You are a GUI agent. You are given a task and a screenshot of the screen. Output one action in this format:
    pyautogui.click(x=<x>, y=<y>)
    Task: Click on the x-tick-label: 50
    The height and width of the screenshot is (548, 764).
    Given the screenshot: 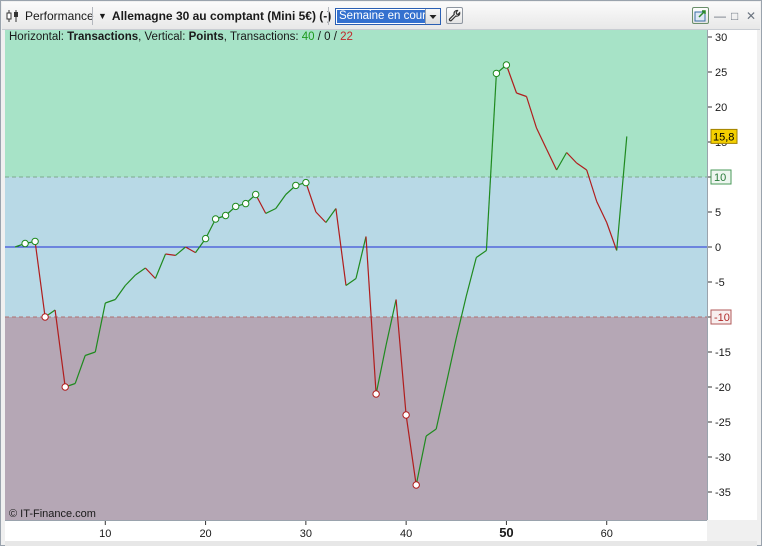 What is the action you would take?
    pyautogui.click(x=506, y=532)
    